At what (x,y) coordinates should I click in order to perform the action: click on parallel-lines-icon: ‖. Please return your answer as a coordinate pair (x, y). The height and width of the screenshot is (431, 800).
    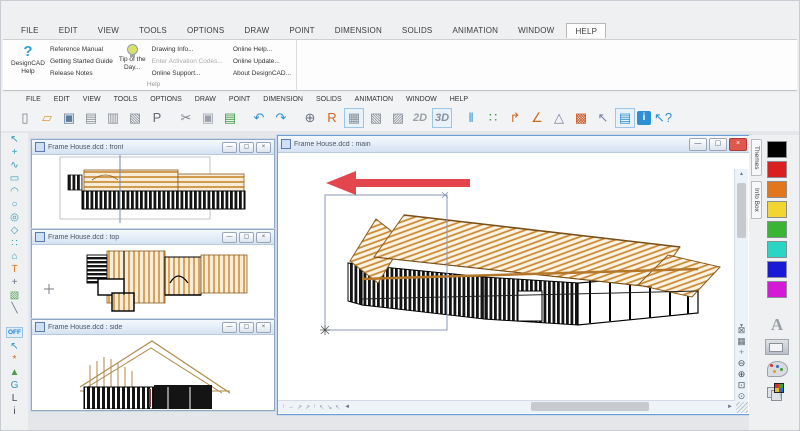
    Looking at the image, I should click on (471, 118).